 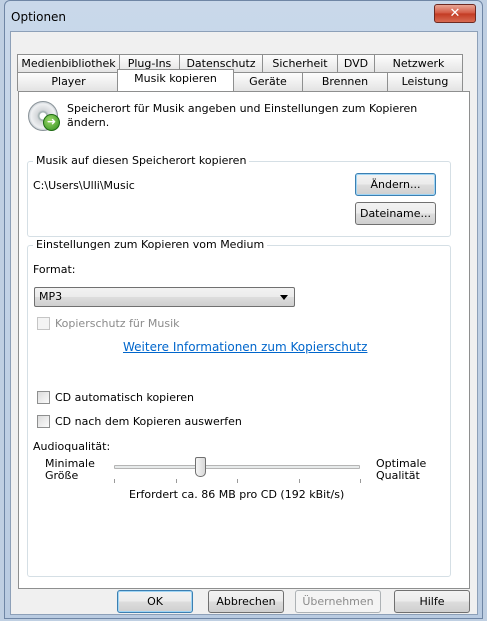 I want to click on tab-leistung: Leistung, so click(x=425, y=81).